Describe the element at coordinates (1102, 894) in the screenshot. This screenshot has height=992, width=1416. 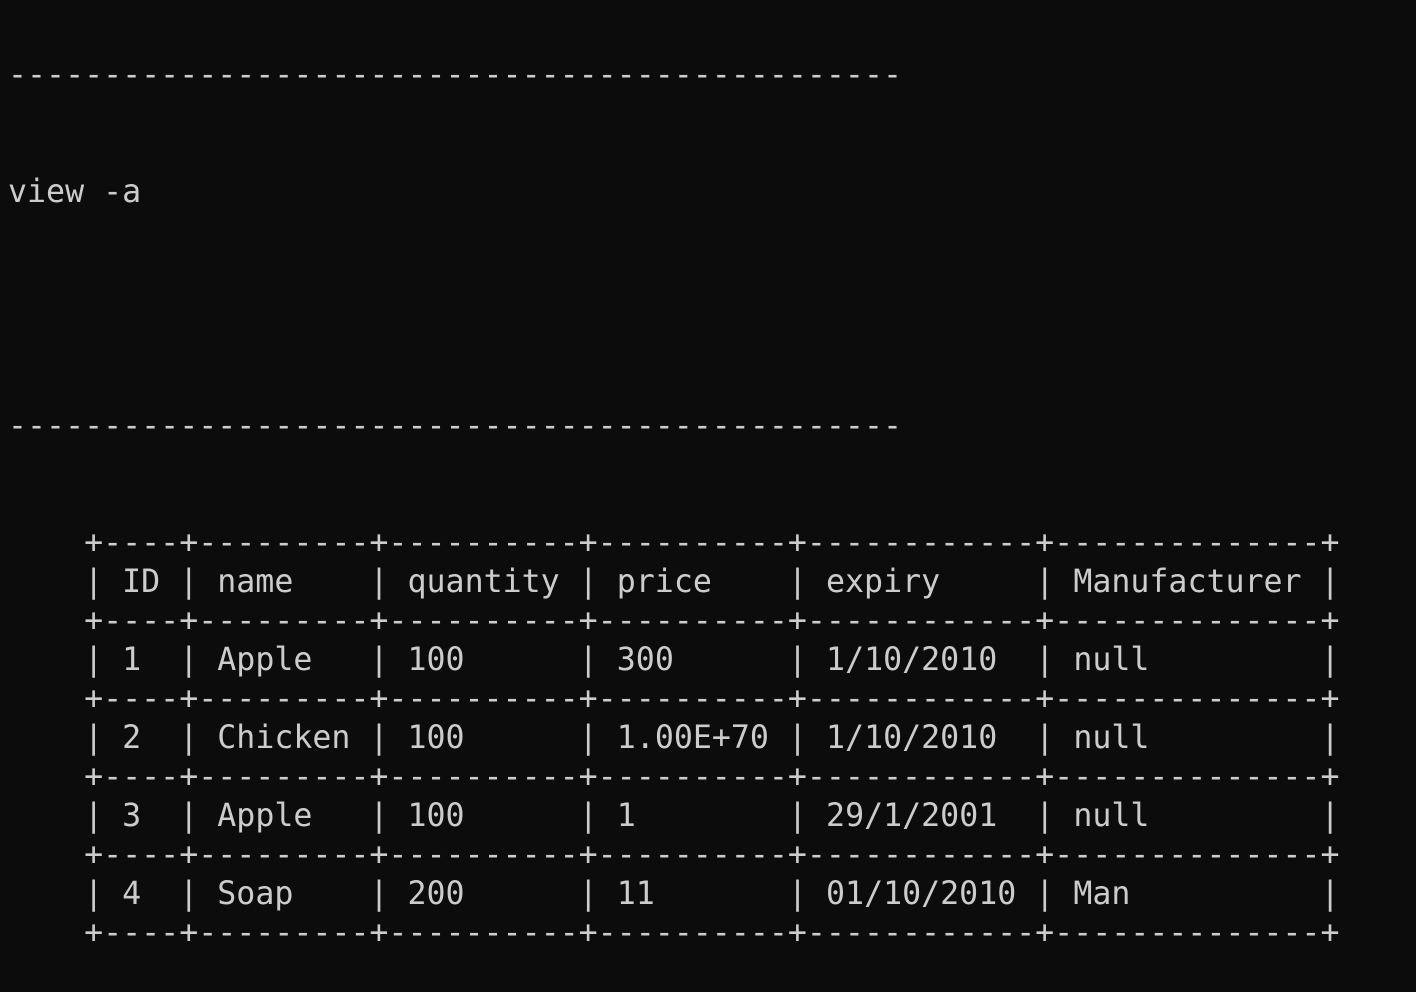
I see `table-cell-manufacturer: Man` at that location.